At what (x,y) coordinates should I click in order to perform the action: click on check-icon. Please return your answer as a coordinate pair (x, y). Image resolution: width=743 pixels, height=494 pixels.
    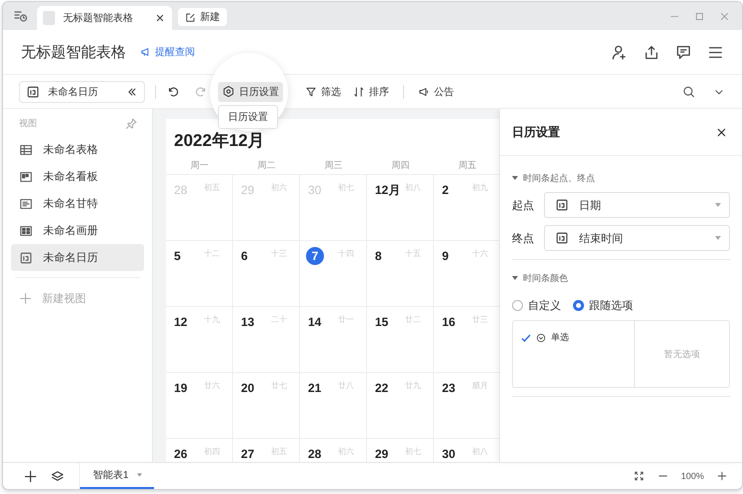
    Looking at the image, I should click on (526, 337).